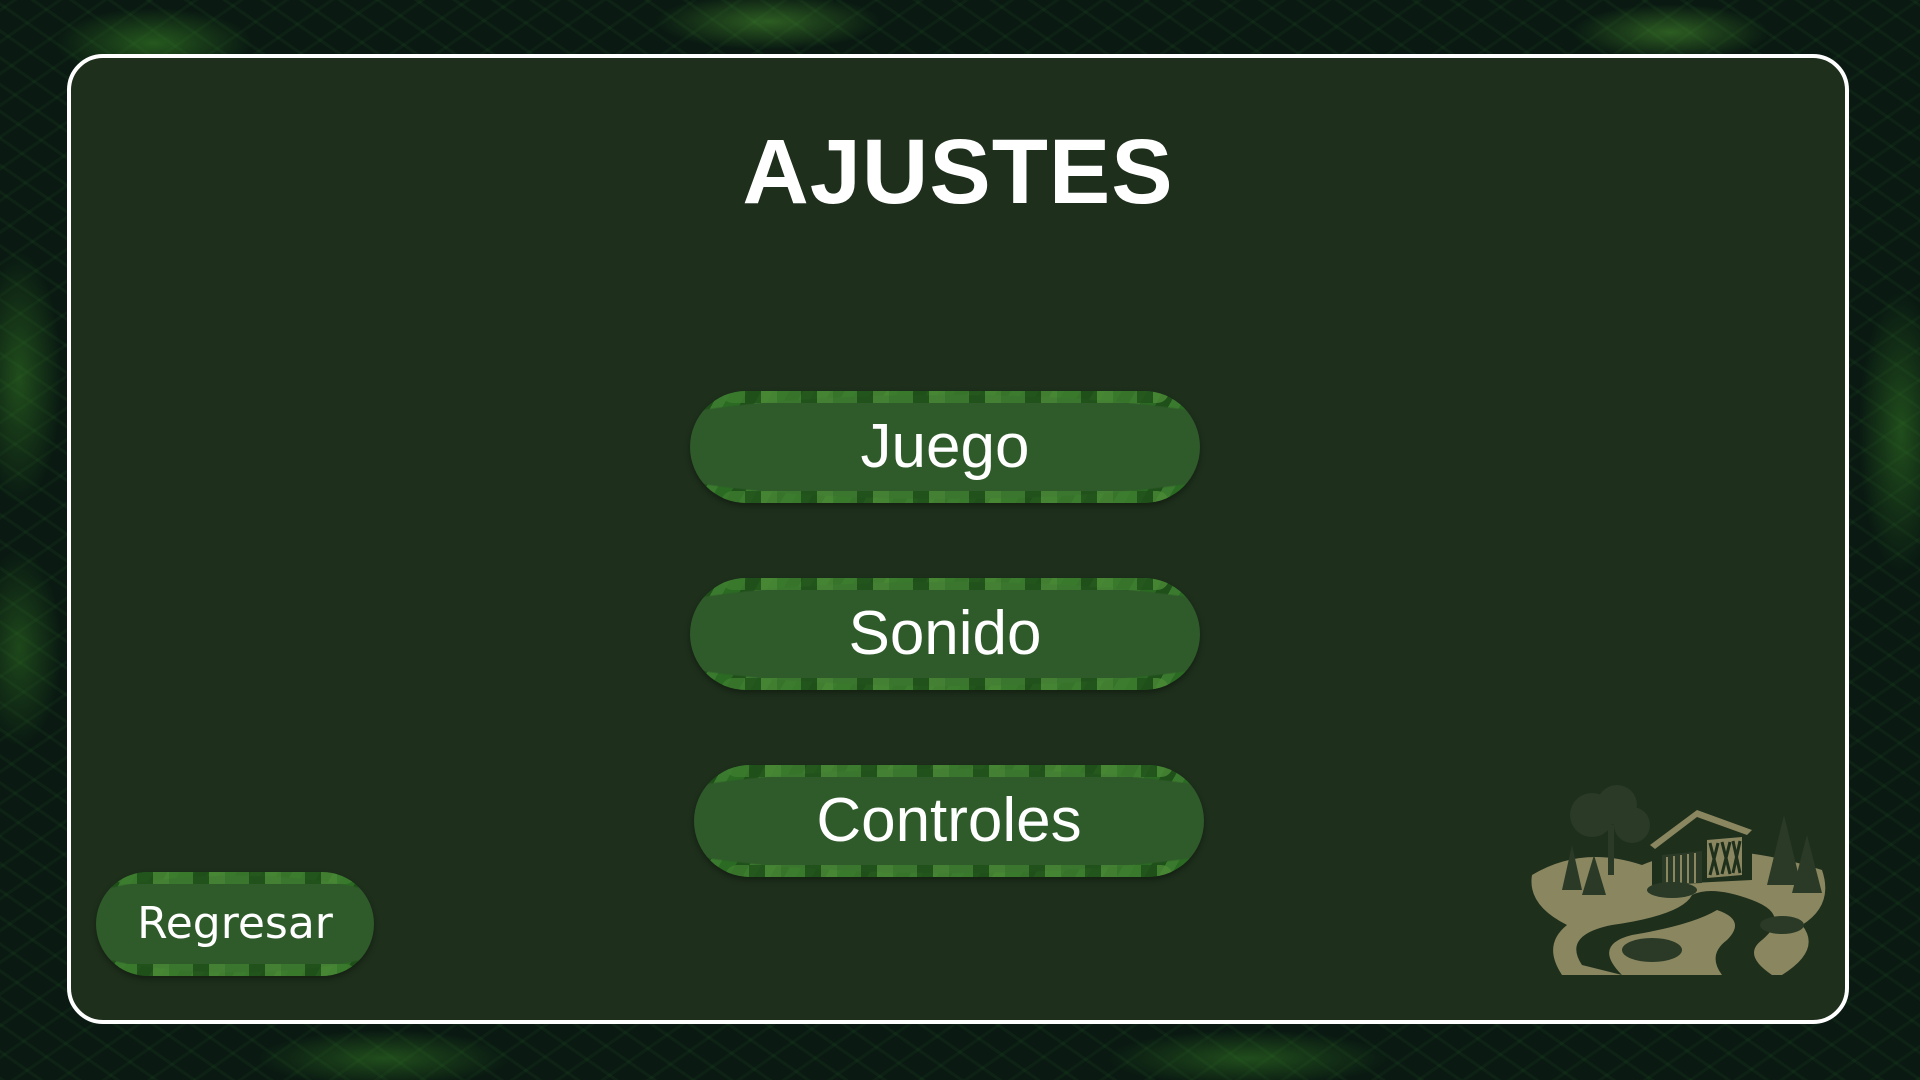 The image size is (1920, 1080). I want to click on farmhouse-landscape-icon, so click(1678, 880).